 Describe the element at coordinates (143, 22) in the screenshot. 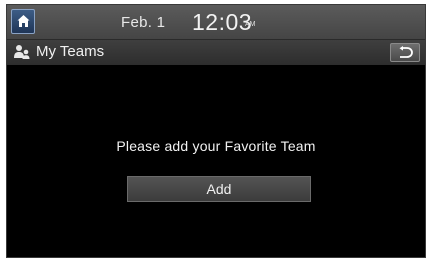

I see `date-display: Feb. 1` at that location.